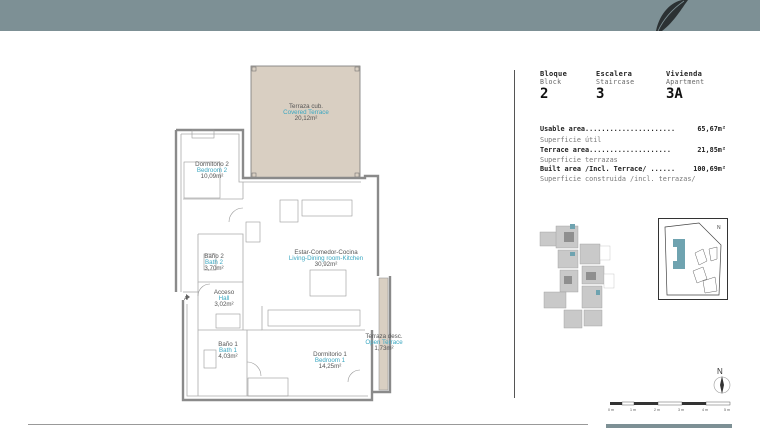  What do you see at coordinates (693, 259) in the screenshot?
I see `block-key-map: N` at bounding box center [693, 259].